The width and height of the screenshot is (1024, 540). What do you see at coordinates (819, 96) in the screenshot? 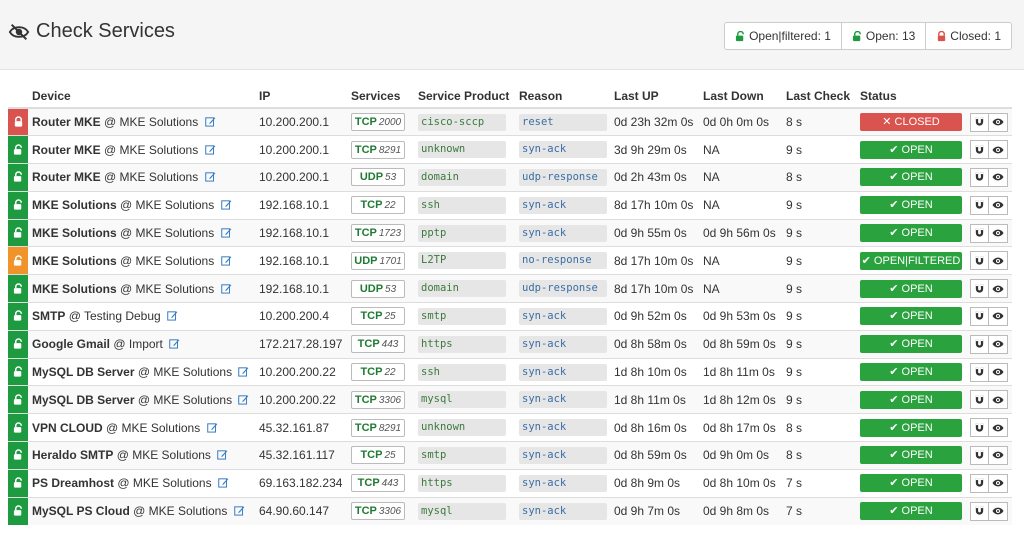
I see `col-last-check: Last Check` at bounding box center [819, 96].